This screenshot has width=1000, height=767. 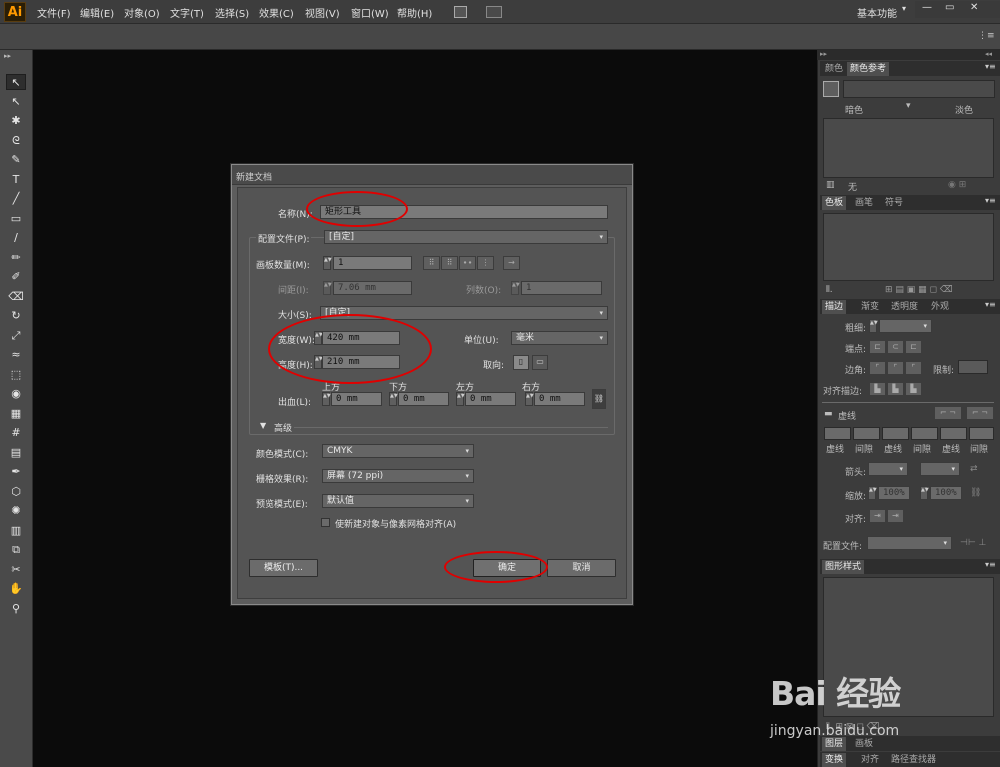 I want to click on slice-tool-icon: ✂, so click(x=16, y=570).